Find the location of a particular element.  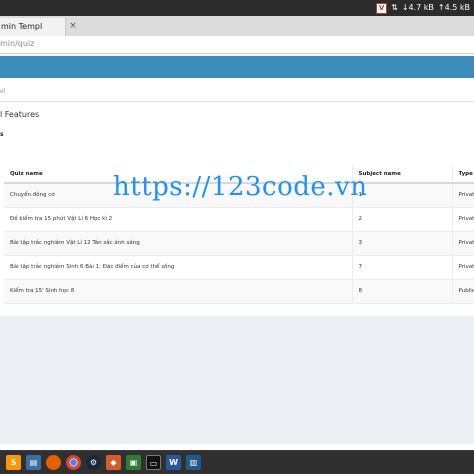

upload-speed: ↑4.5 kB is located at coordinates (453, 7).